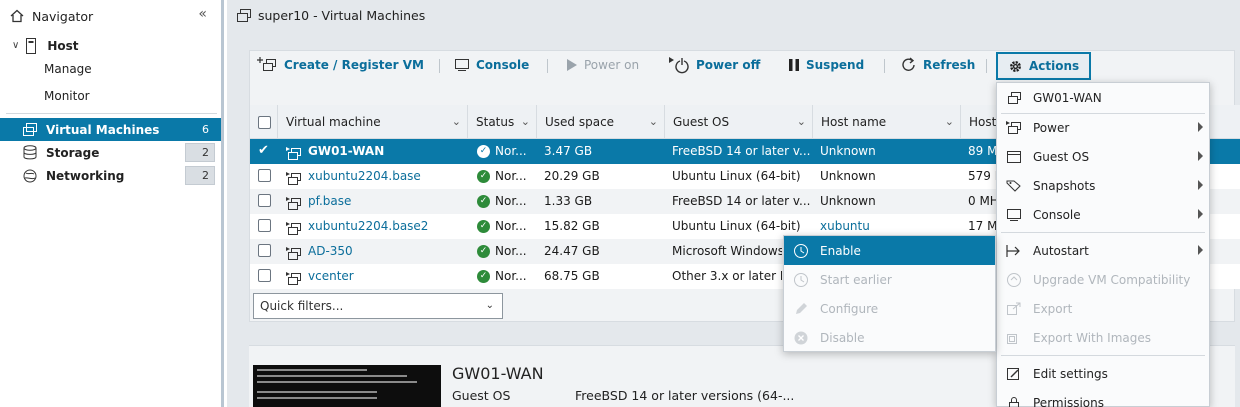  I want to click on column-label: Host name, so click(854, 122).